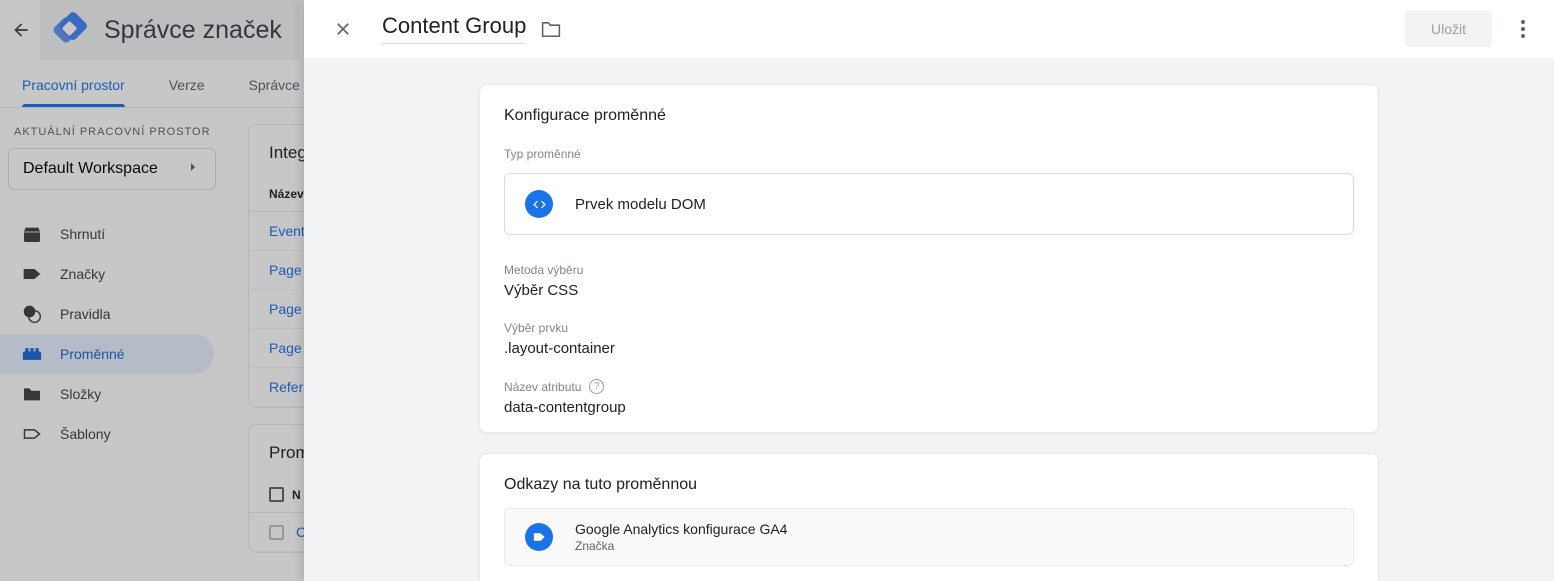 The image size is (1554, 581). Describe the element at coordinates (929, 407) in the screenshot. I see `attribute-name-value: data-contentgroup` at that location.